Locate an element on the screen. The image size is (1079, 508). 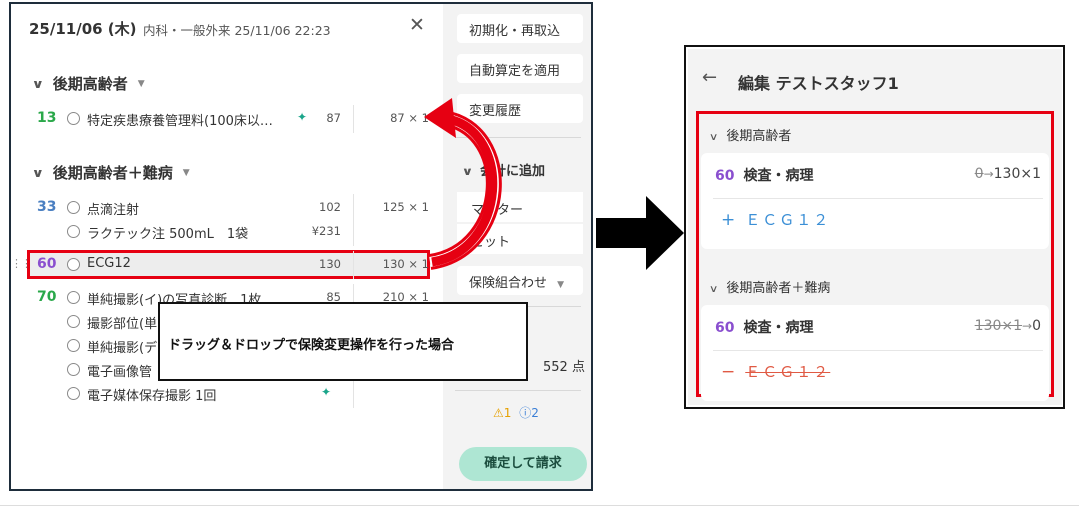
change-value: 0→130×1 is located at coordinates (1008, 174).